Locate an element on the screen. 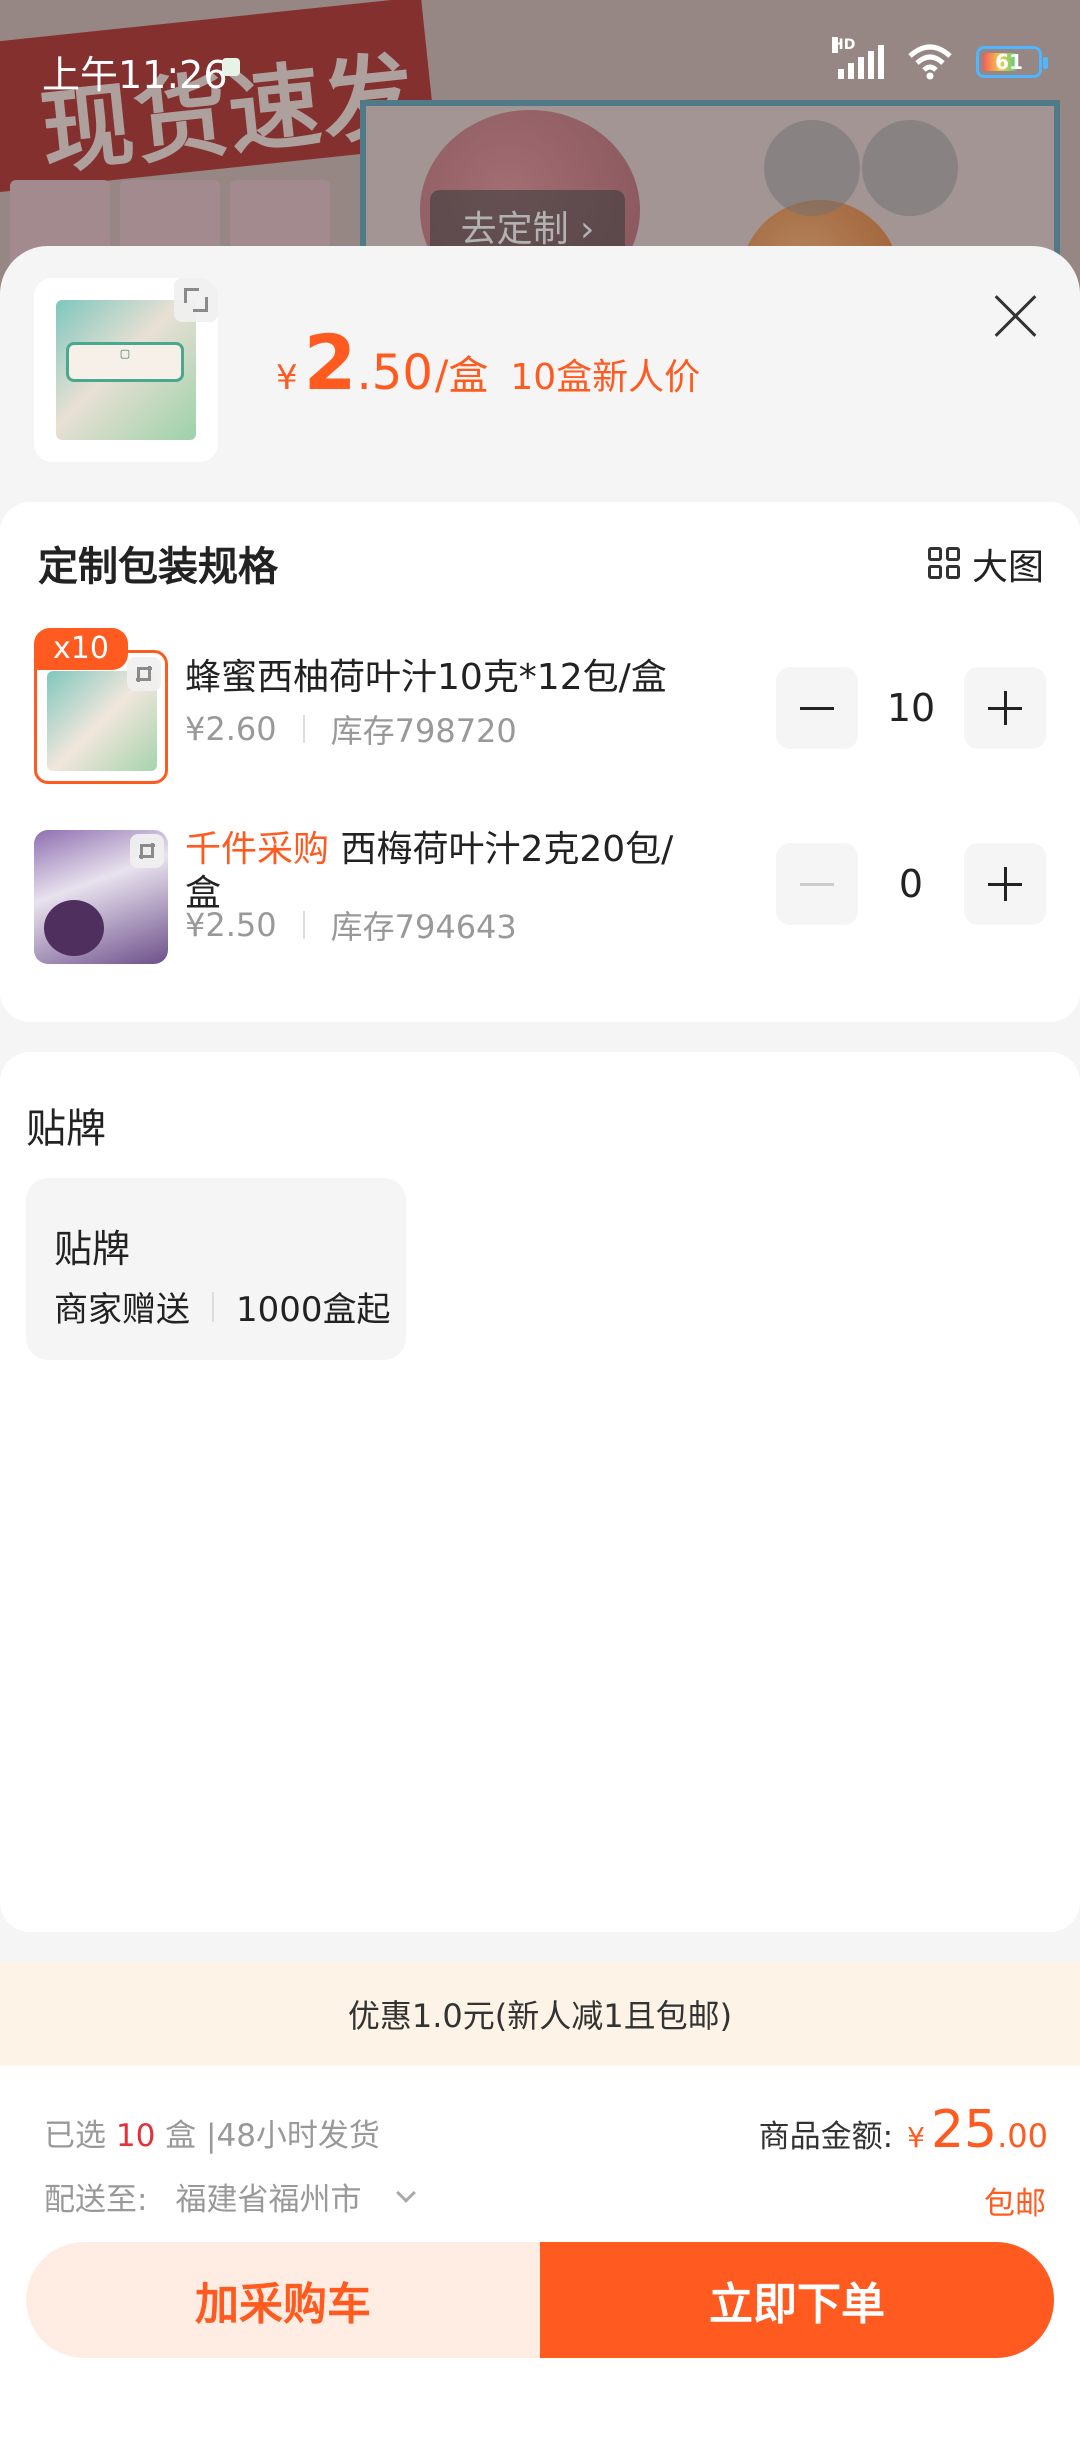 This screenshot has height=2460, width=1080. product-header: ▢ ¥ 2 .50 /盒 10盒新人价 is located at coordinates (540, 371).